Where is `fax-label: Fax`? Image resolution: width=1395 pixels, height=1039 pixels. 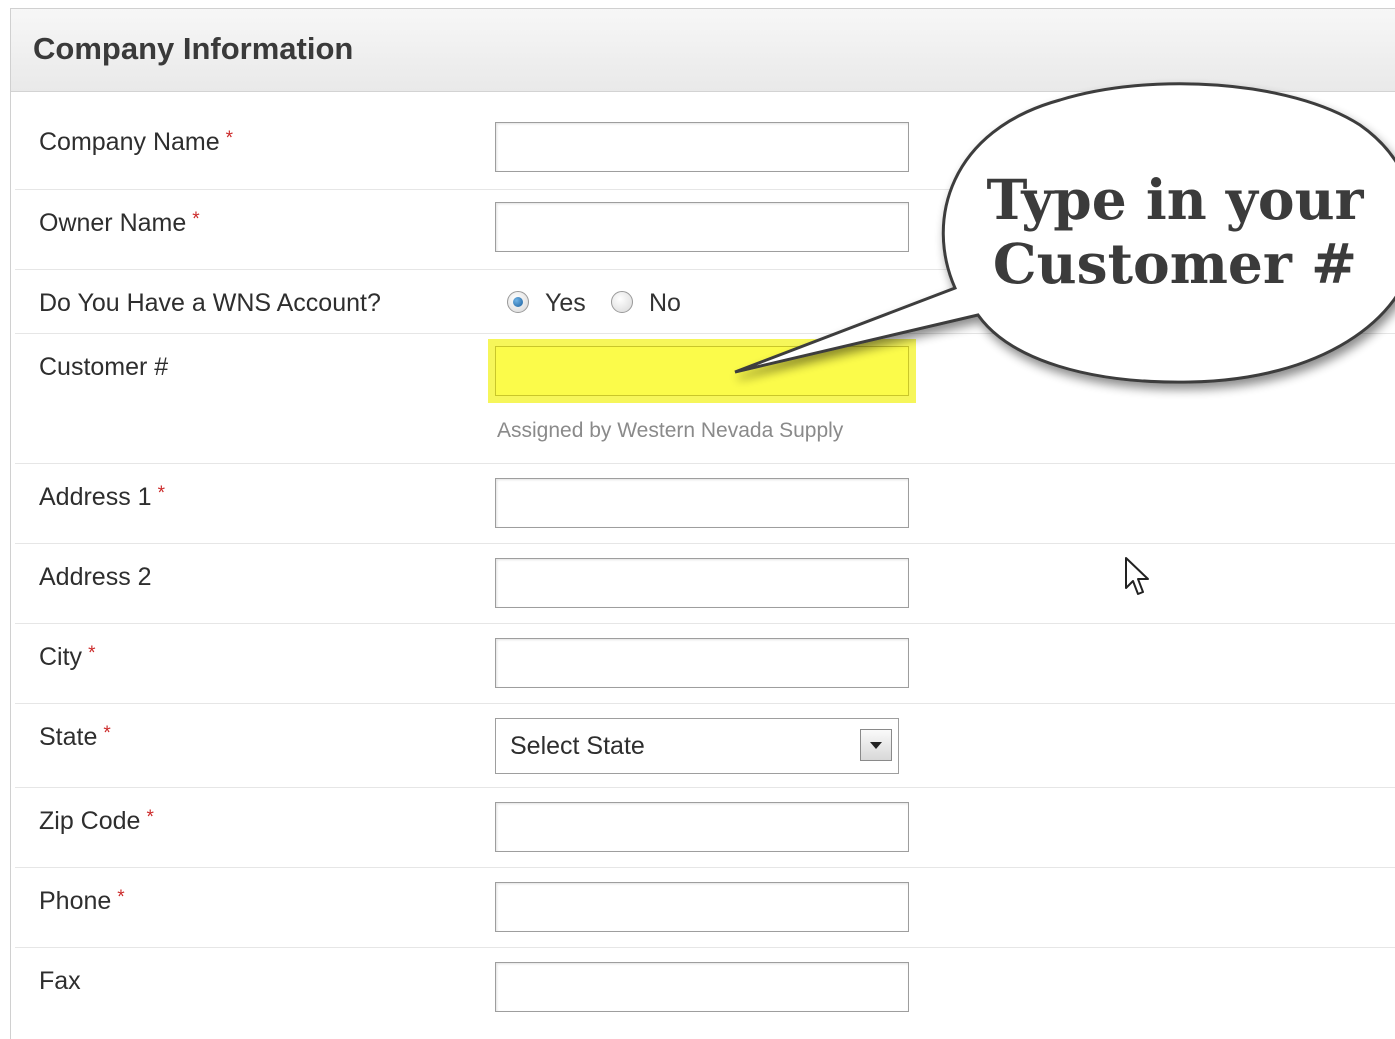 fax-label: Fax is located at coordinates (60, 981).